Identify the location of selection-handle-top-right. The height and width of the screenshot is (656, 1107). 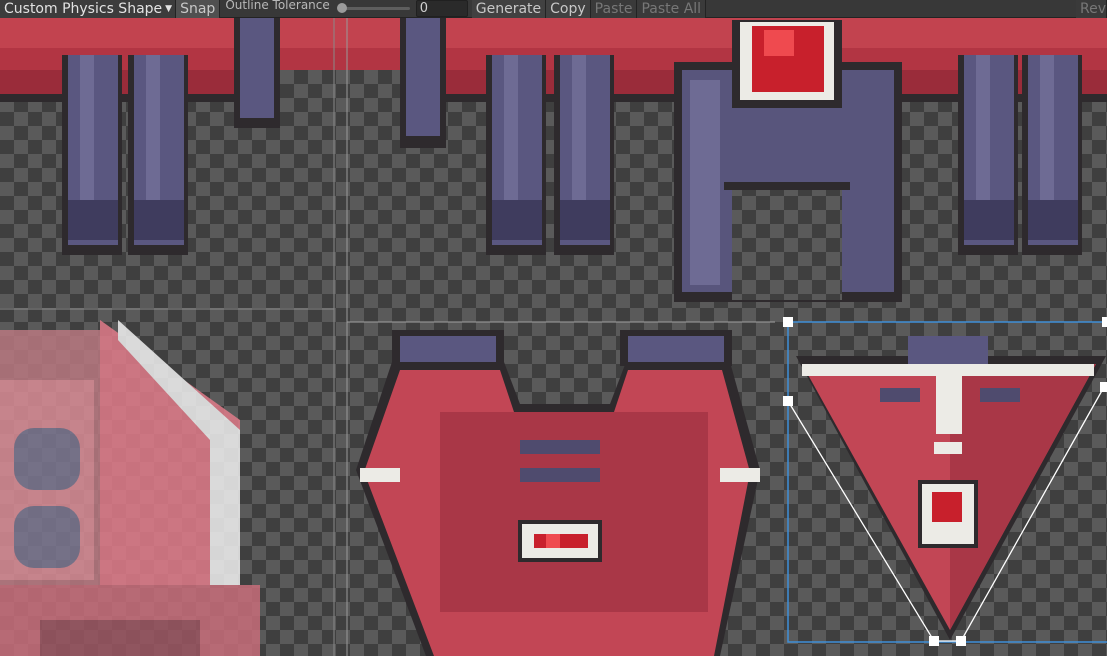
(1104, 322).